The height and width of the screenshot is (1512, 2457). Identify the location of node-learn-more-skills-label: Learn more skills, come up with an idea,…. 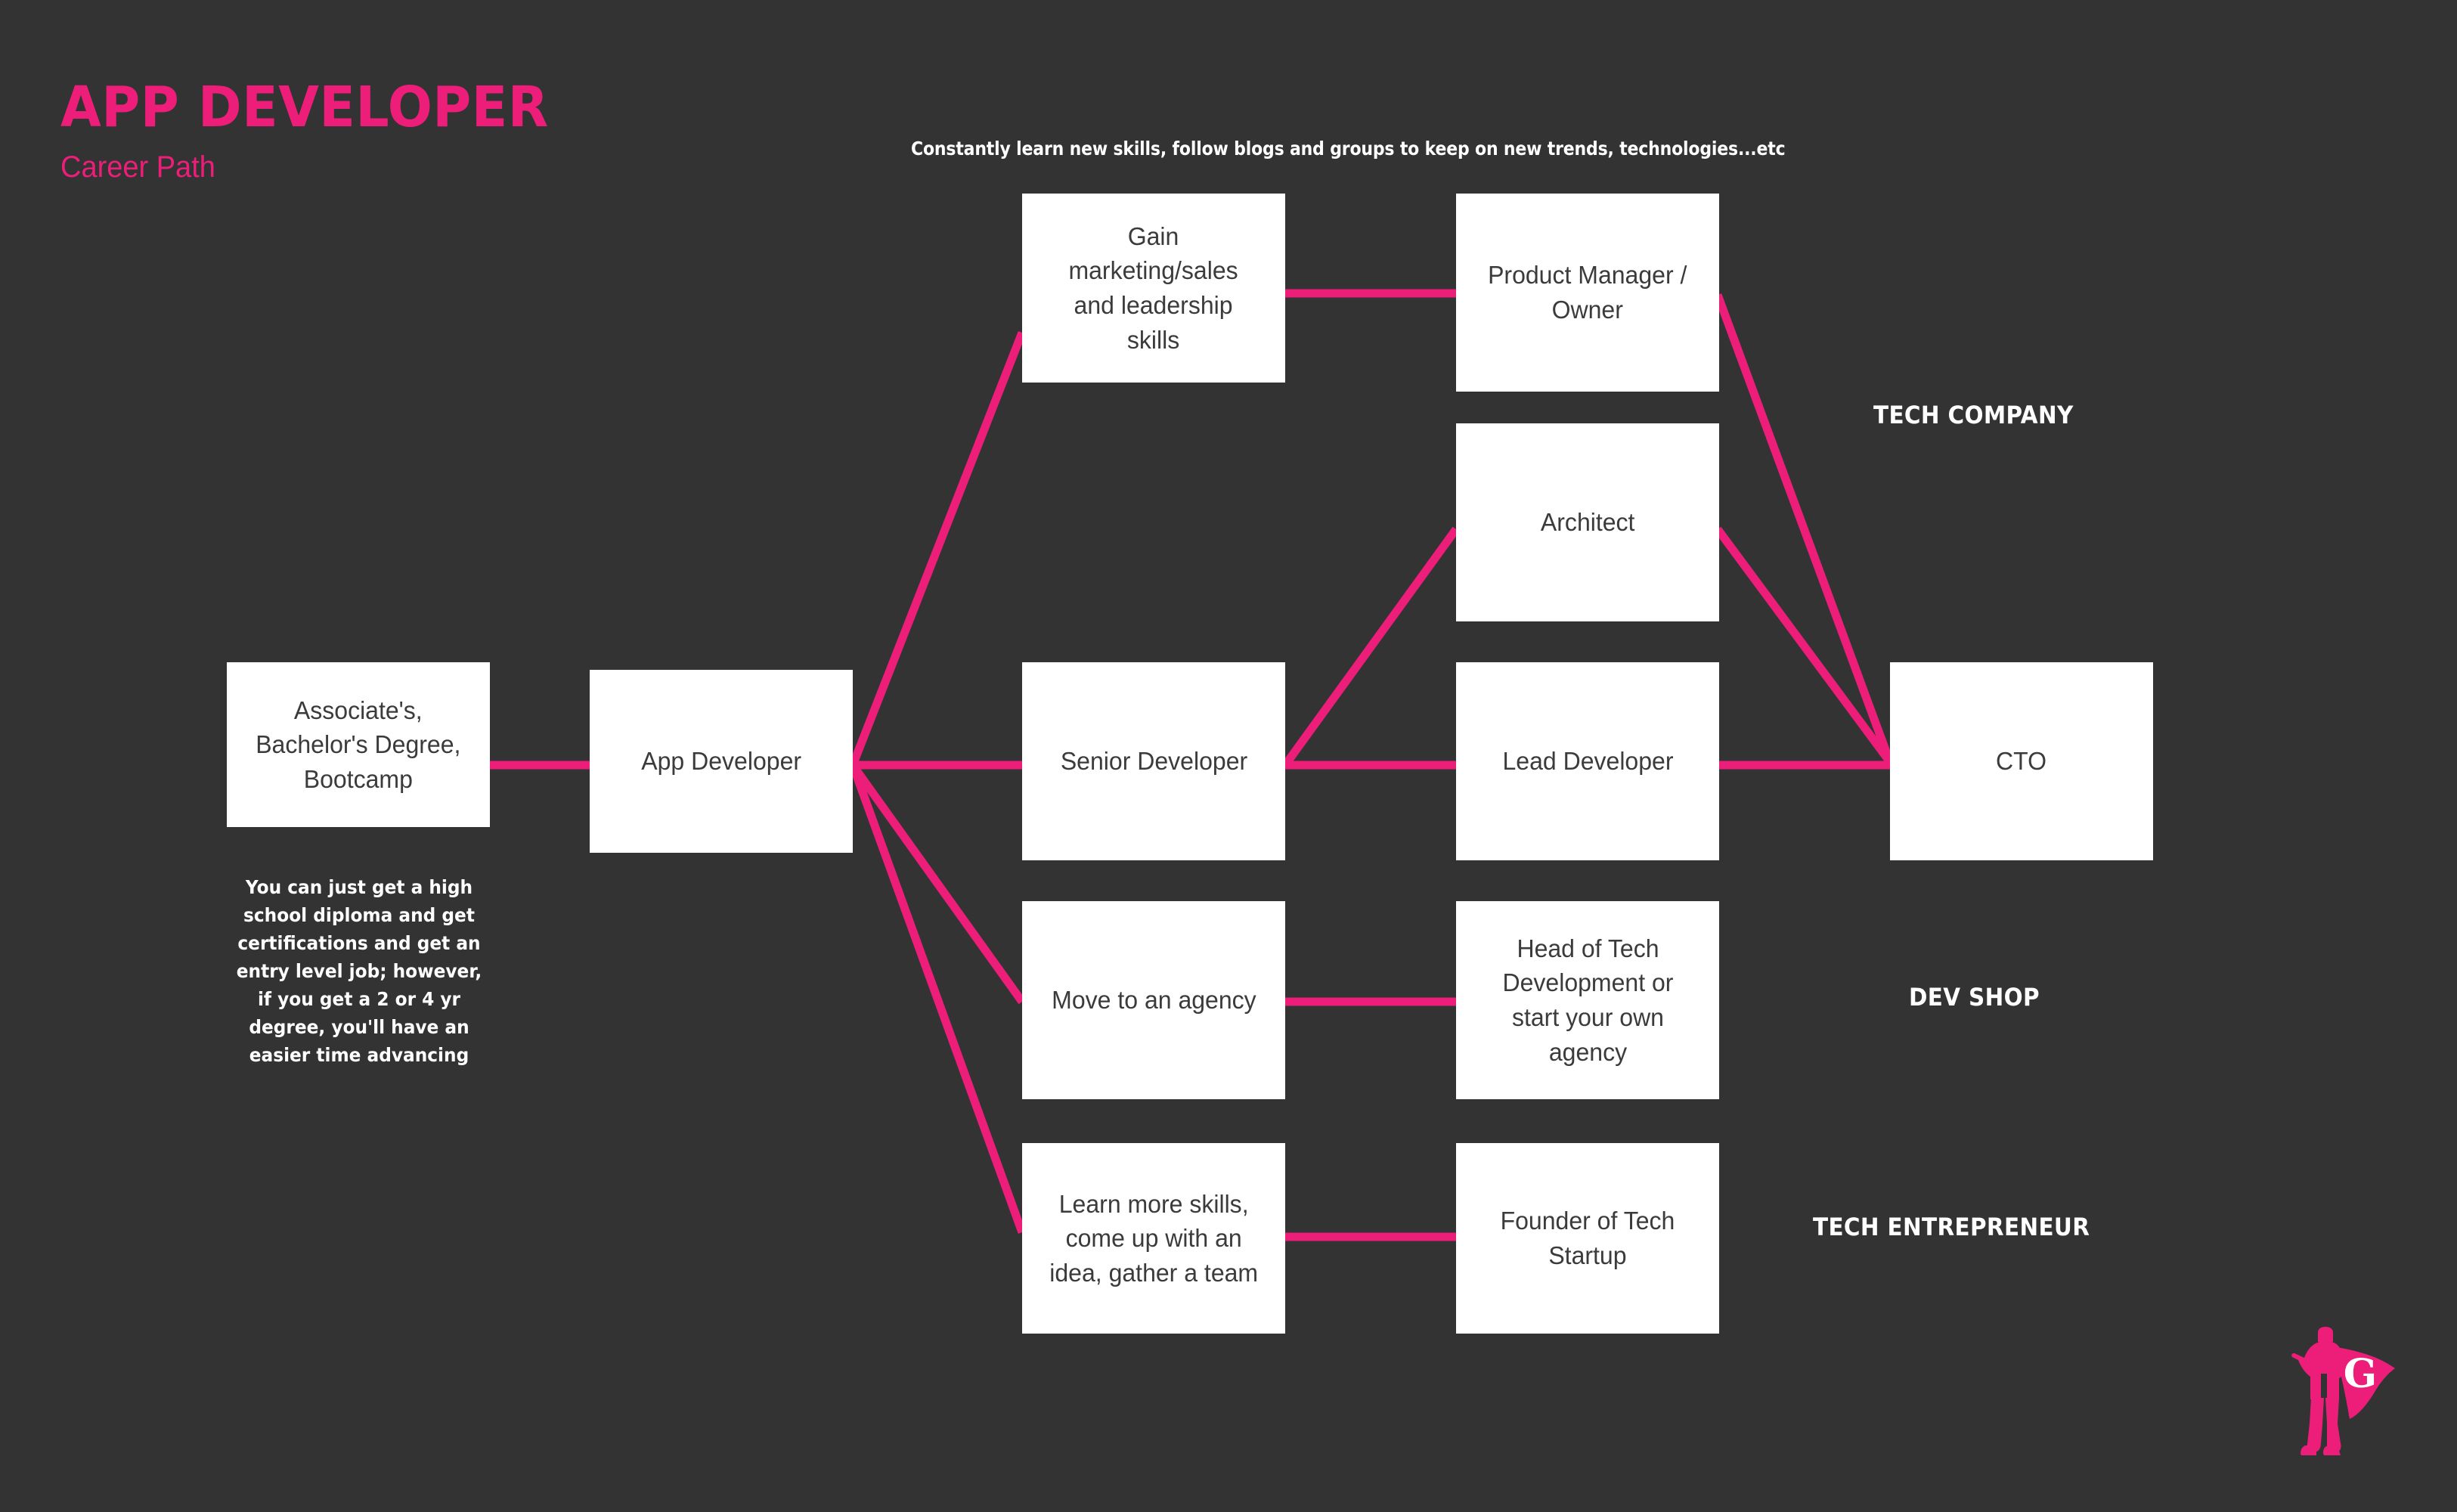
(1153, 1238).